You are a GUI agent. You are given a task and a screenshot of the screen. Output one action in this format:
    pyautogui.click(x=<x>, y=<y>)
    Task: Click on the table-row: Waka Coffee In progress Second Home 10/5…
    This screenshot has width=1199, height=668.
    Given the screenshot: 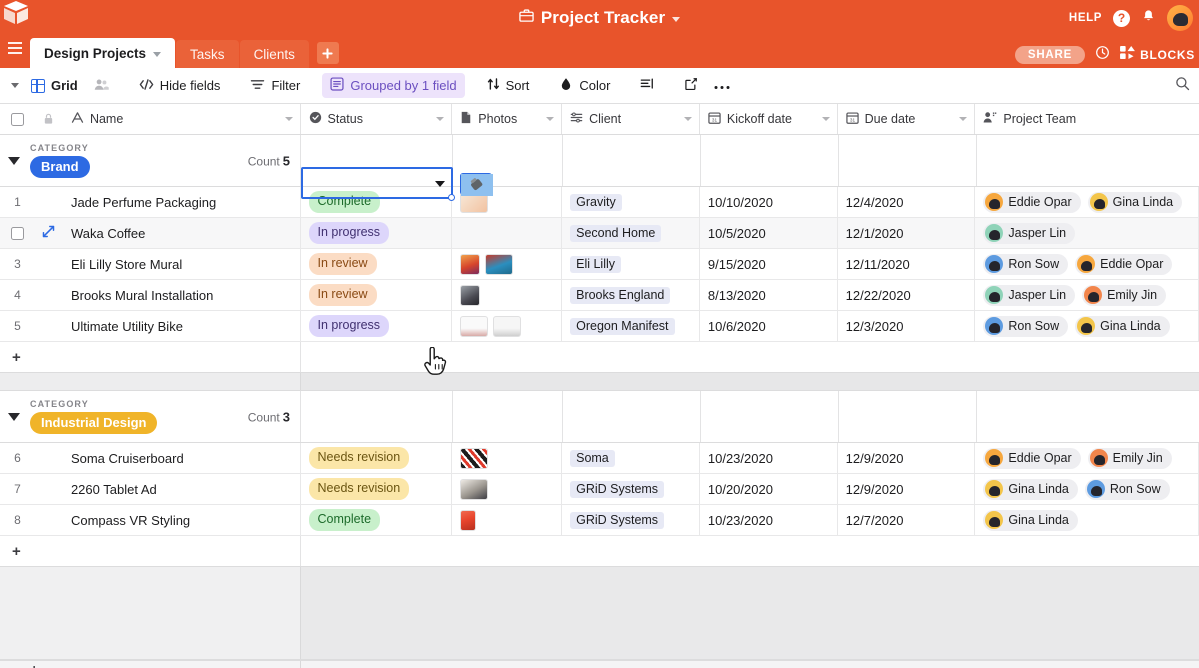 What is the action you would take?
    pyautogui.click(x=599, y=233)
    